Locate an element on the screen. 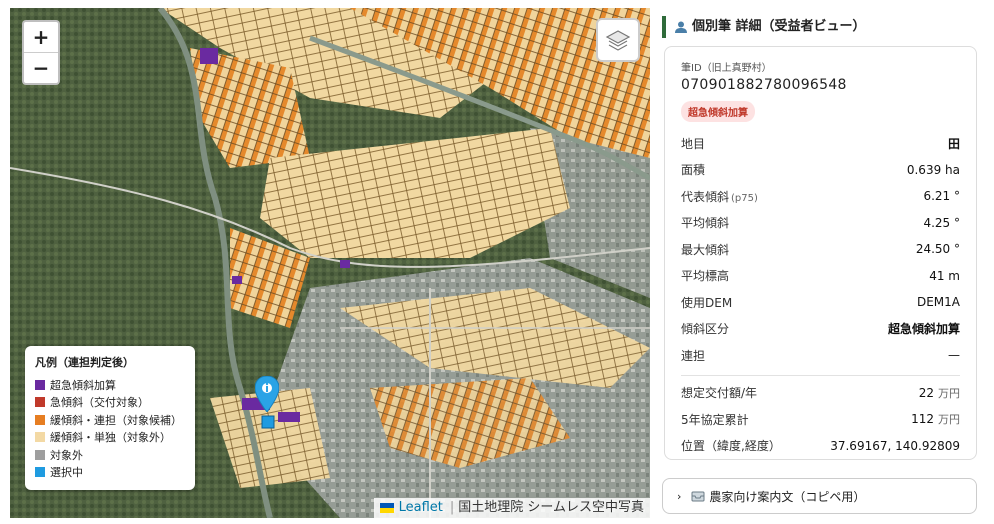  attribute-key-text: 使用DEM is located at coordinates (707, 302).